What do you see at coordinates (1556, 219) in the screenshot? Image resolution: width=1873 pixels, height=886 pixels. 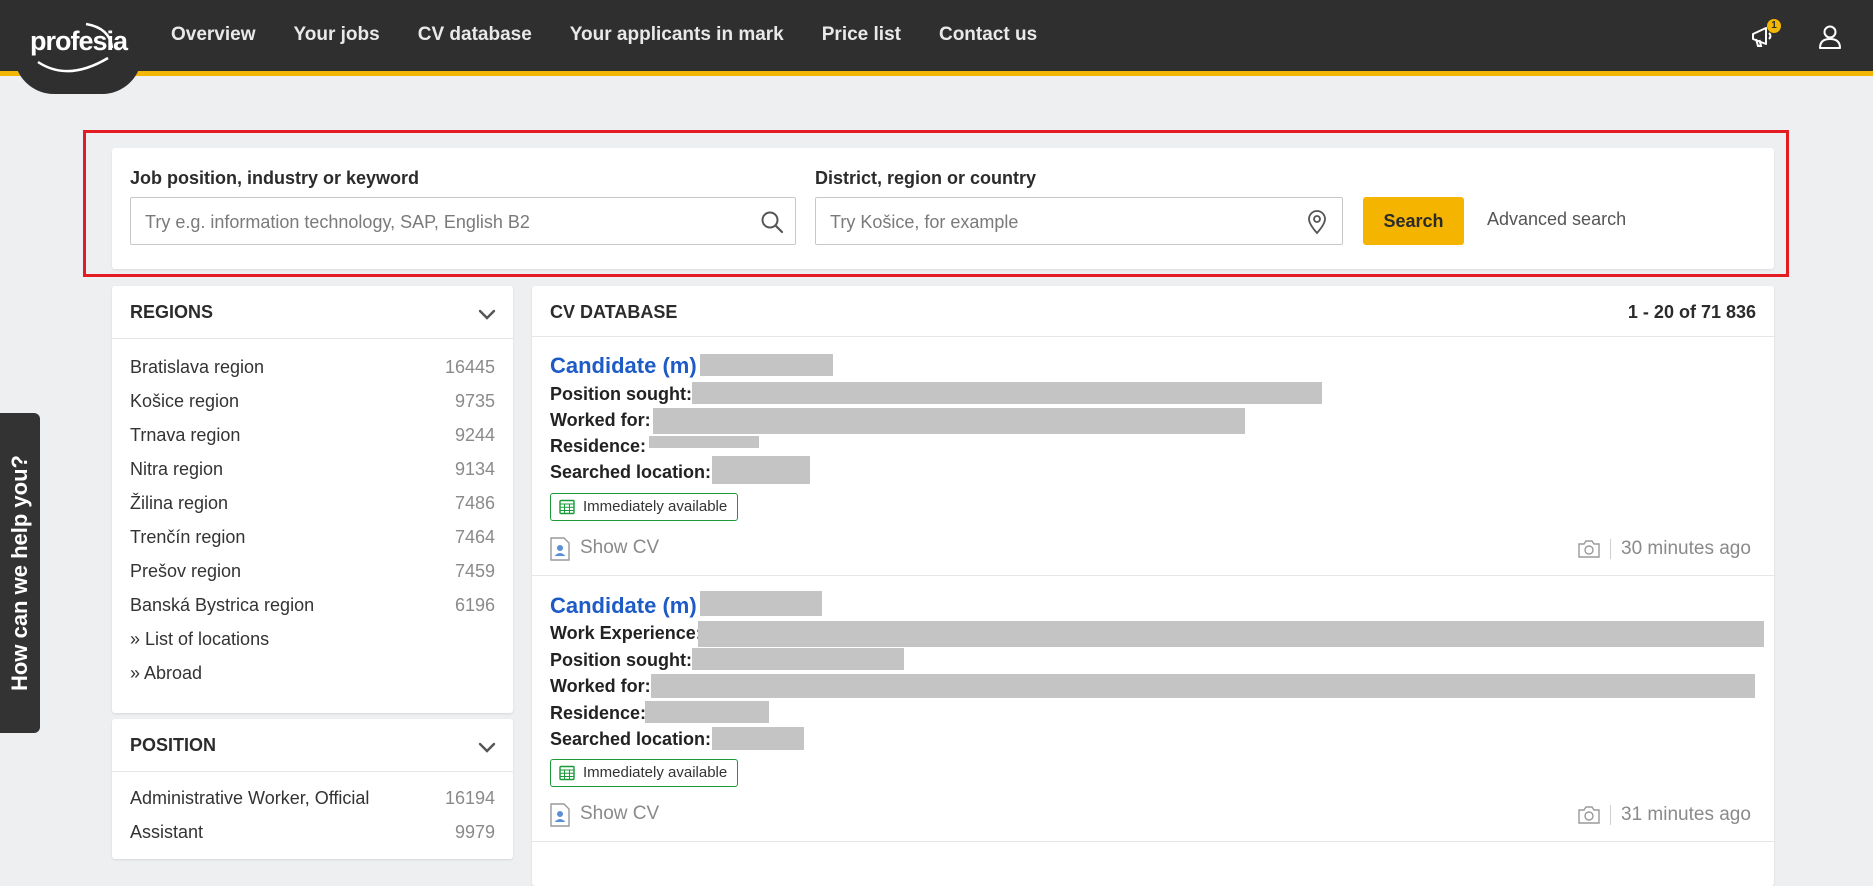 I see `advanced-search-link: Advanced search` at bounding box center [1556, 219].